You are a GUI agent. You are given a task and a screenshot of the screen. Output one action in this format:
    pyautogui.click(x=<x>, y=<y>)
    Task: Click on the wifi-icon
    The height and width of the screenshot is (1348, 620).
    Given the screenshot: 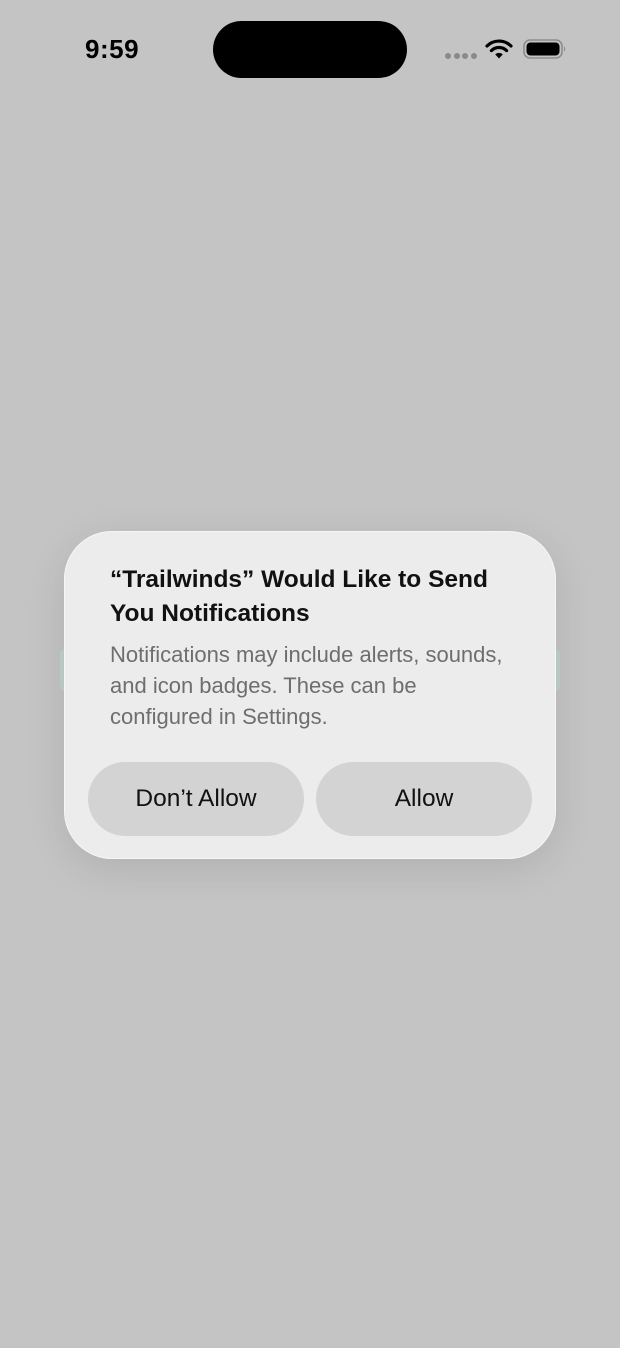 What is the action you would take?
    pyautogui.click(x=499, y=49)
    